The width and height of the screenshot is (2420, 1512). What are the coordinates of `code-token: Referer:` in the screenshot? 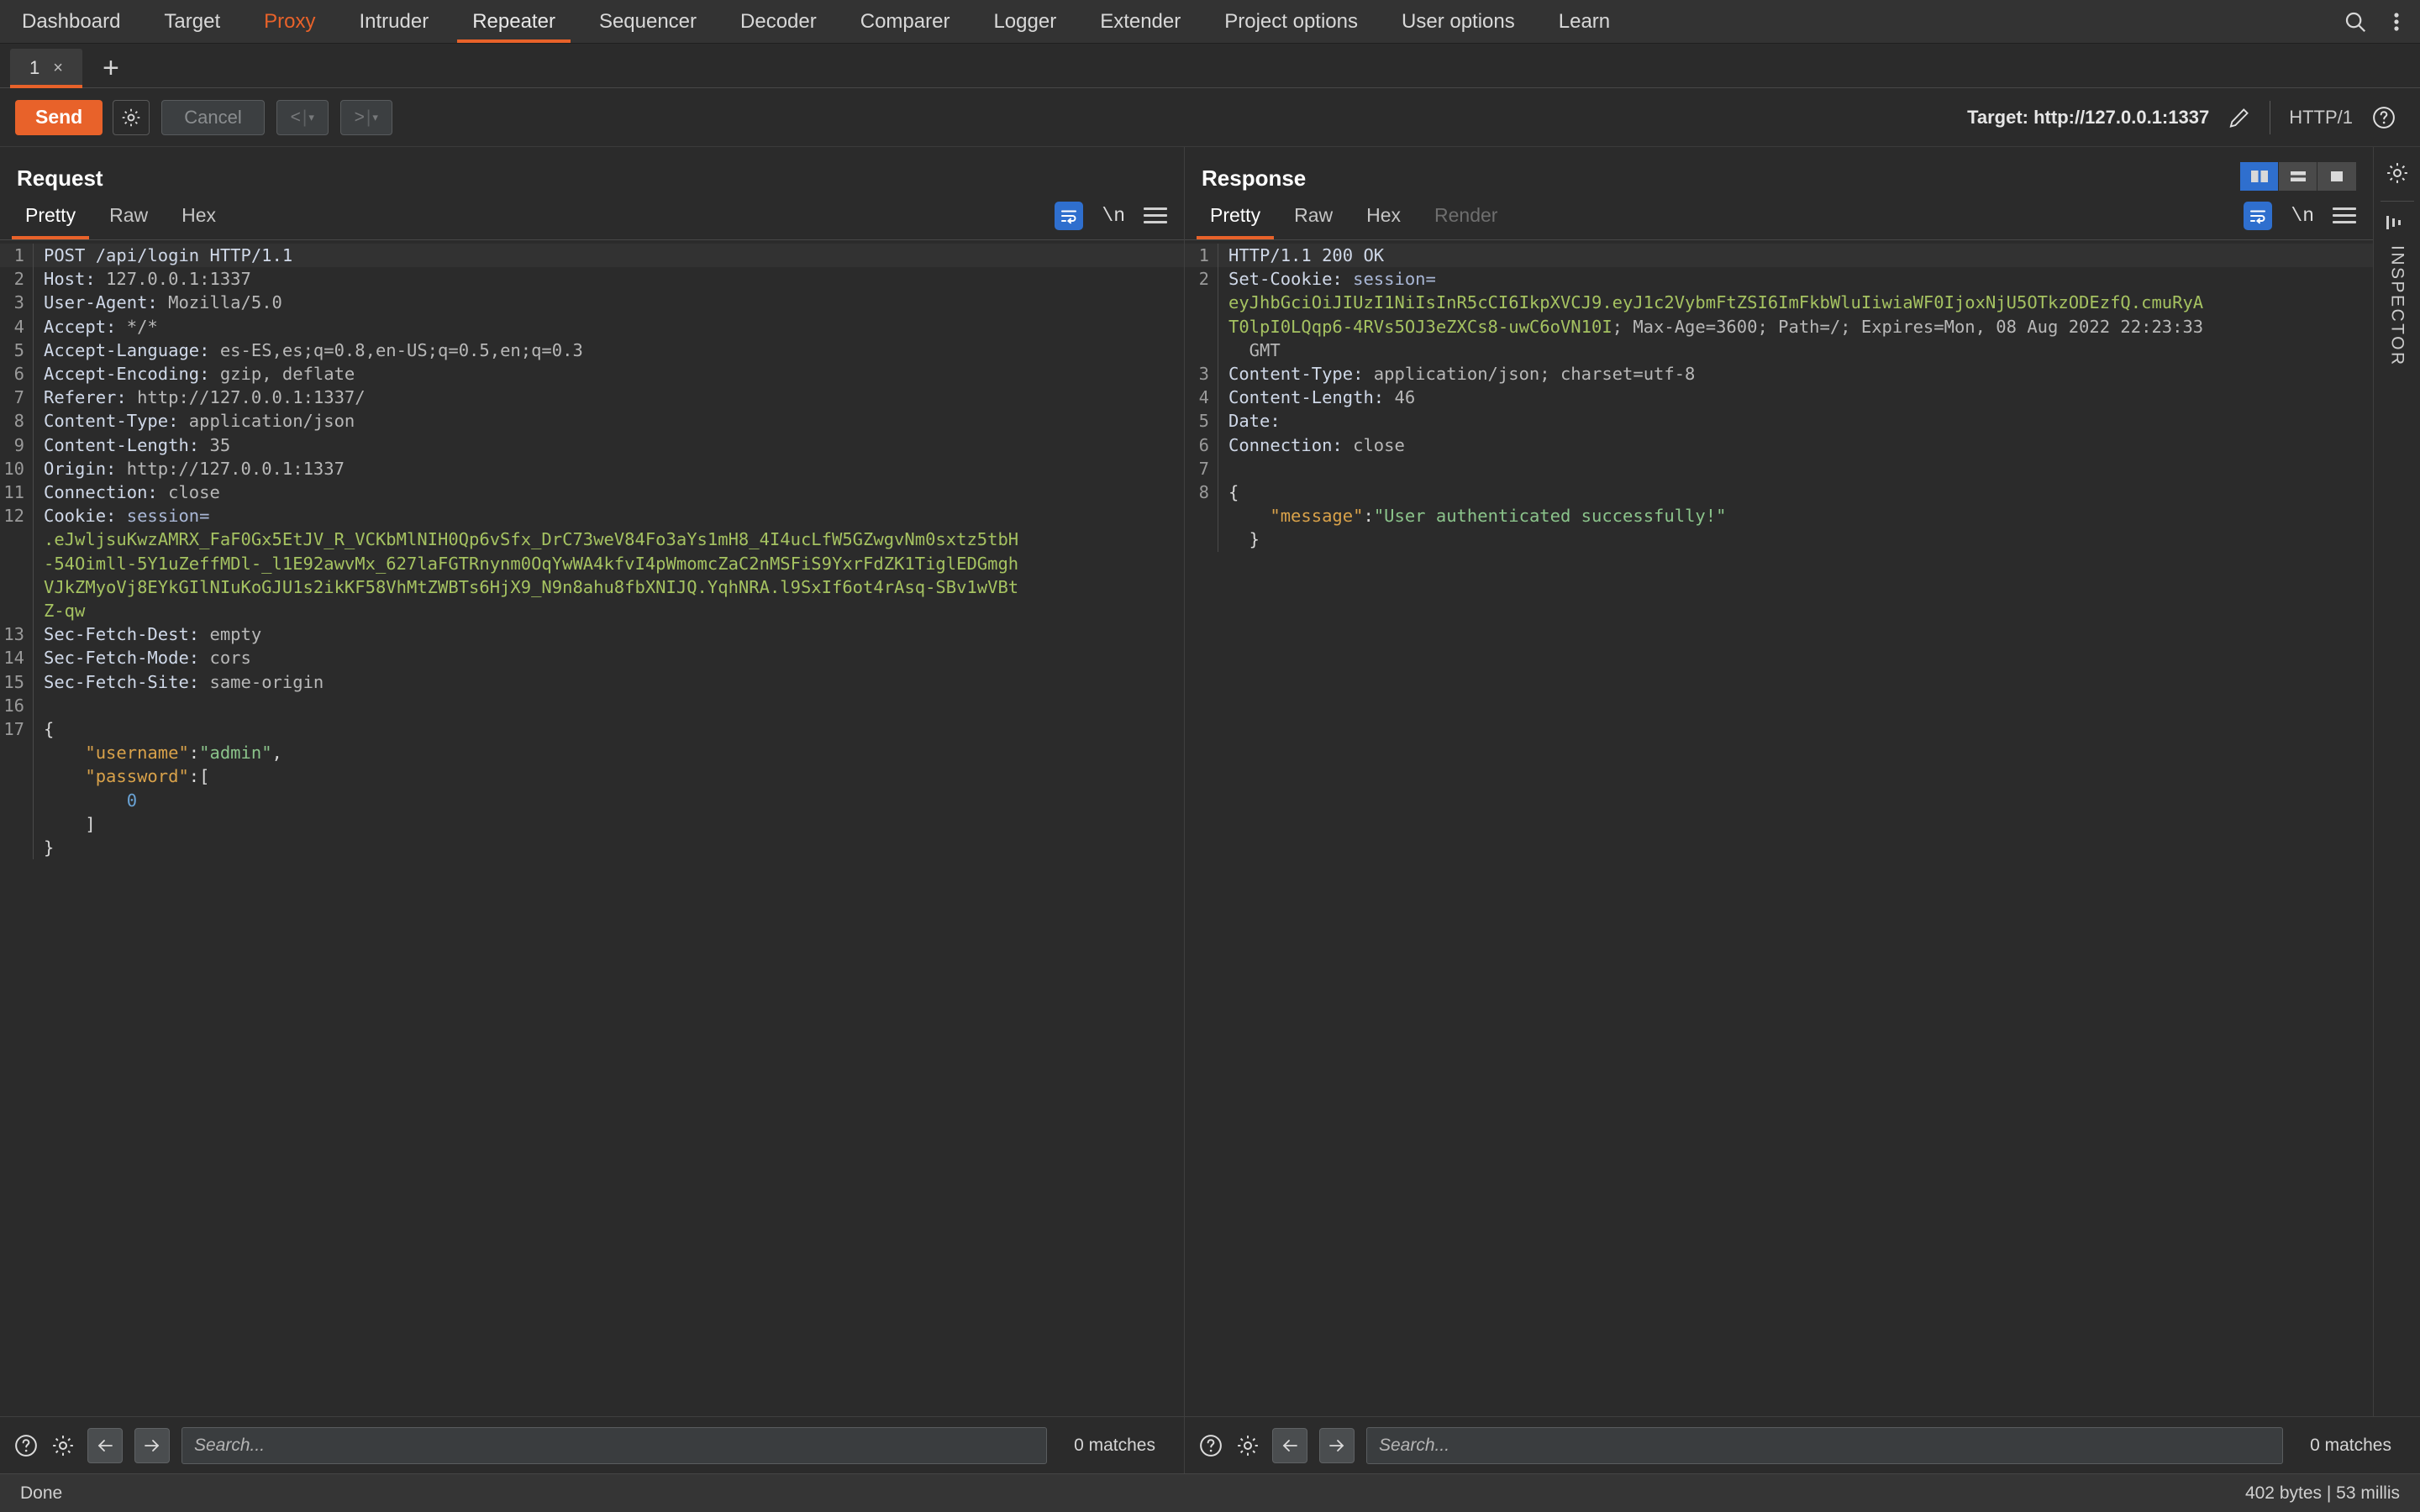 It's located at (91, 397).